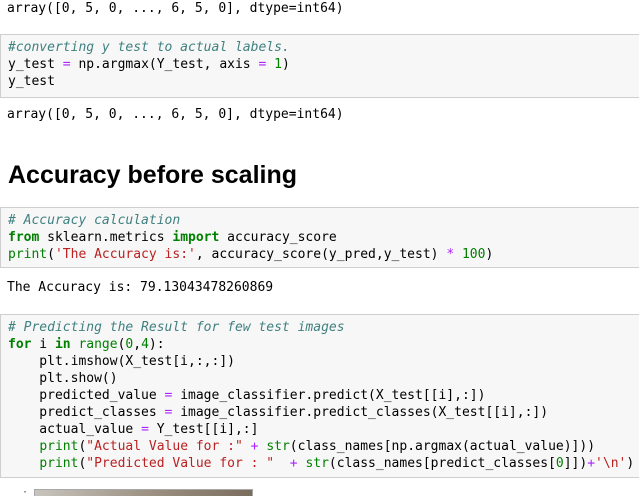  I want to click on code-line: y_test, so click(31, 81).